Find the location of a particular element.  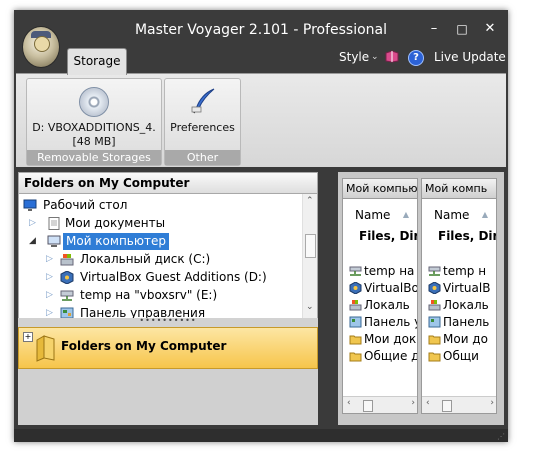

minimize-button: – is located at coordinates (434, 29).